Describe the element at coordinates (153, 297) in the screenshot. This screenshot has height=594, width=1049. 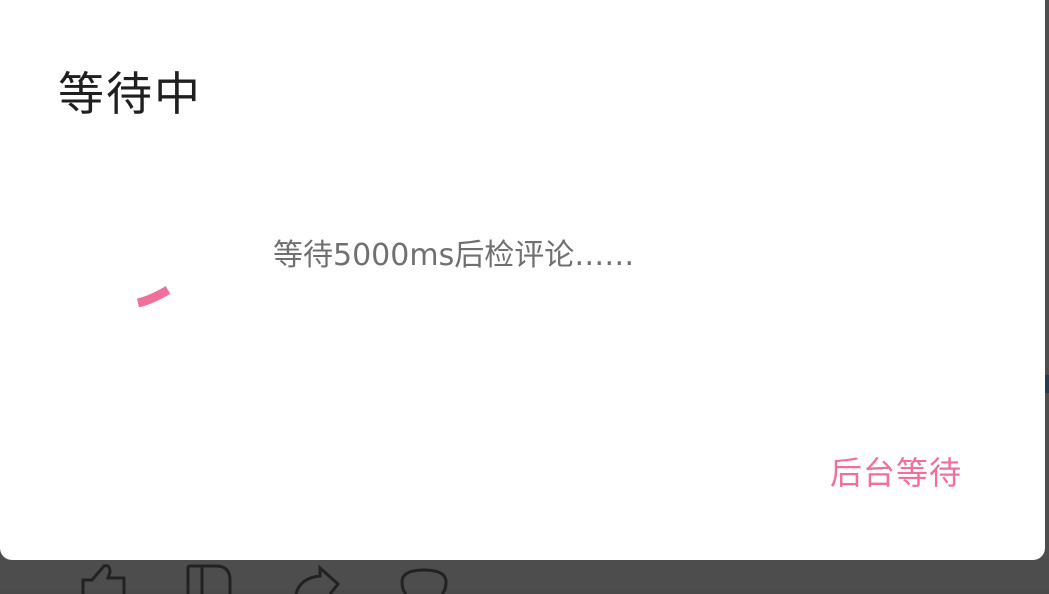
I see `loading-spinner-icon` at that location.